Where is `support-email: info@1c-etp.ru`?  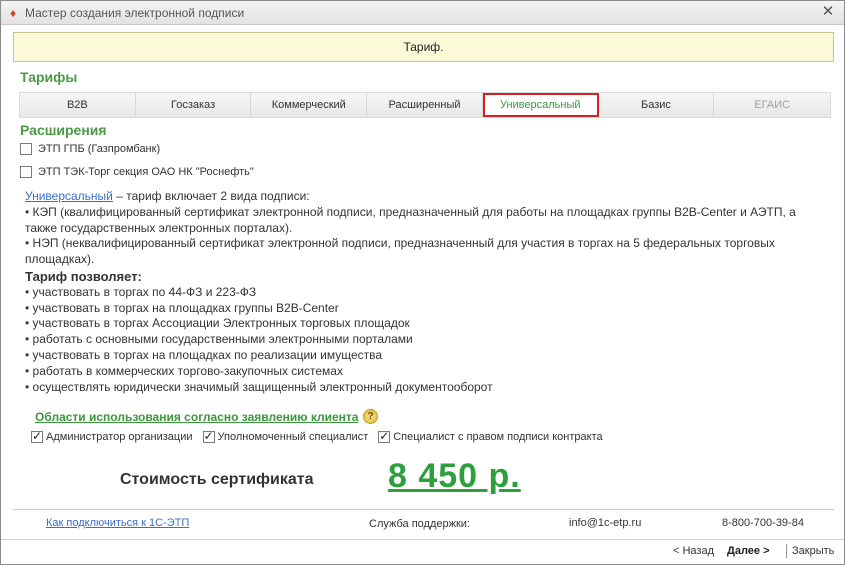 support-email: info@1c-etp.ru is located at coordinates (605, 523).